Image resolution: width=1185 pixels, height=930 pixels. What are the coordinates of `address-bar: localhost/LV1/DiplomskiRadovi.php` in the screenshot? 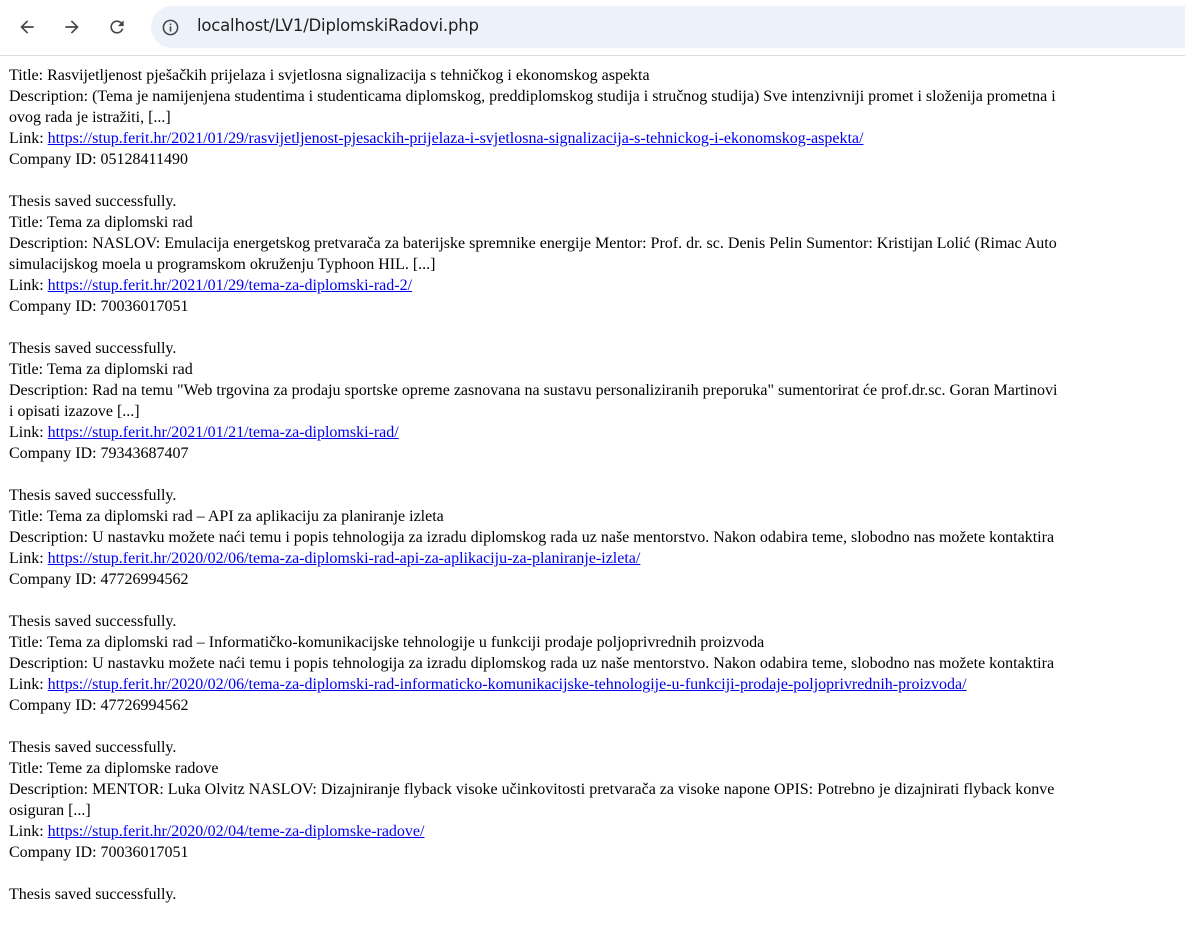 It's located at (668, 27).